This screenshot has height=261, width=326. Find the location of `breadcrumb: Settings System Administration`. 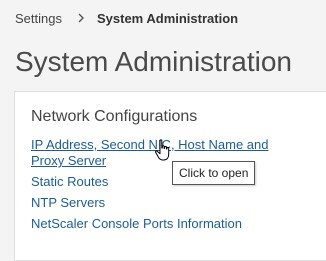

breadcrumb: Settings System Administration is located at coordinates (126, 18).